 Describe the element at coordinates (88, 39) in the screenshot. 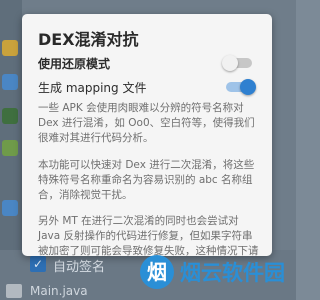

I see `dialog-title: DEX混淆对抗` at that location.